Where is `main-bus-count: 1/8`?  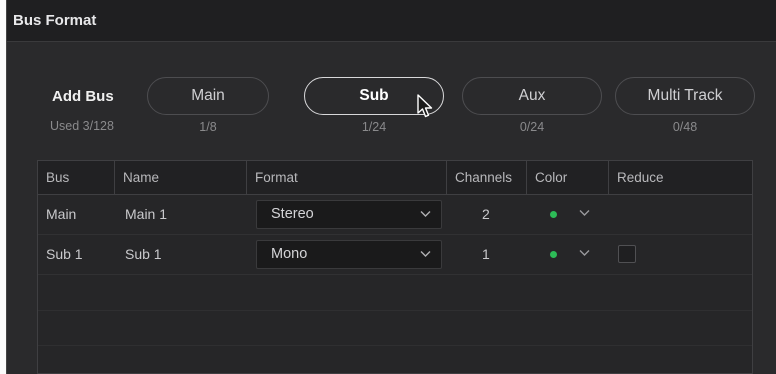
main-bus-count: 1/8 is located at coordinates (208, 127).